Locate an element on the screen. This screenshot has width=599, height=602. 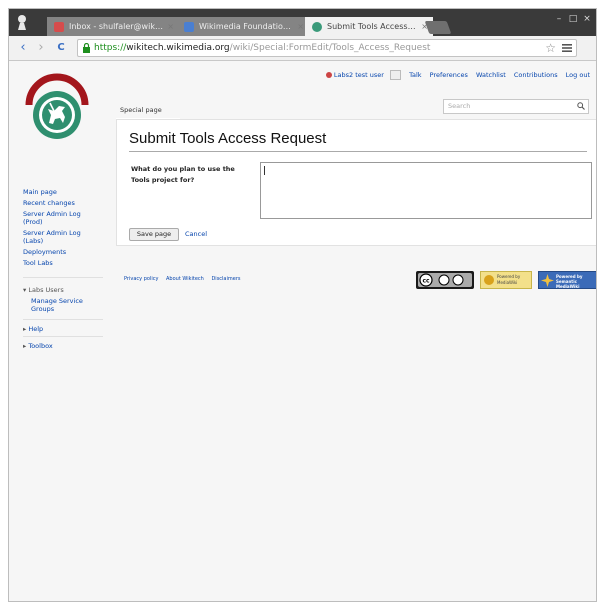
page-title: Submit Tools Access Request is located at coordinates (228, 138).